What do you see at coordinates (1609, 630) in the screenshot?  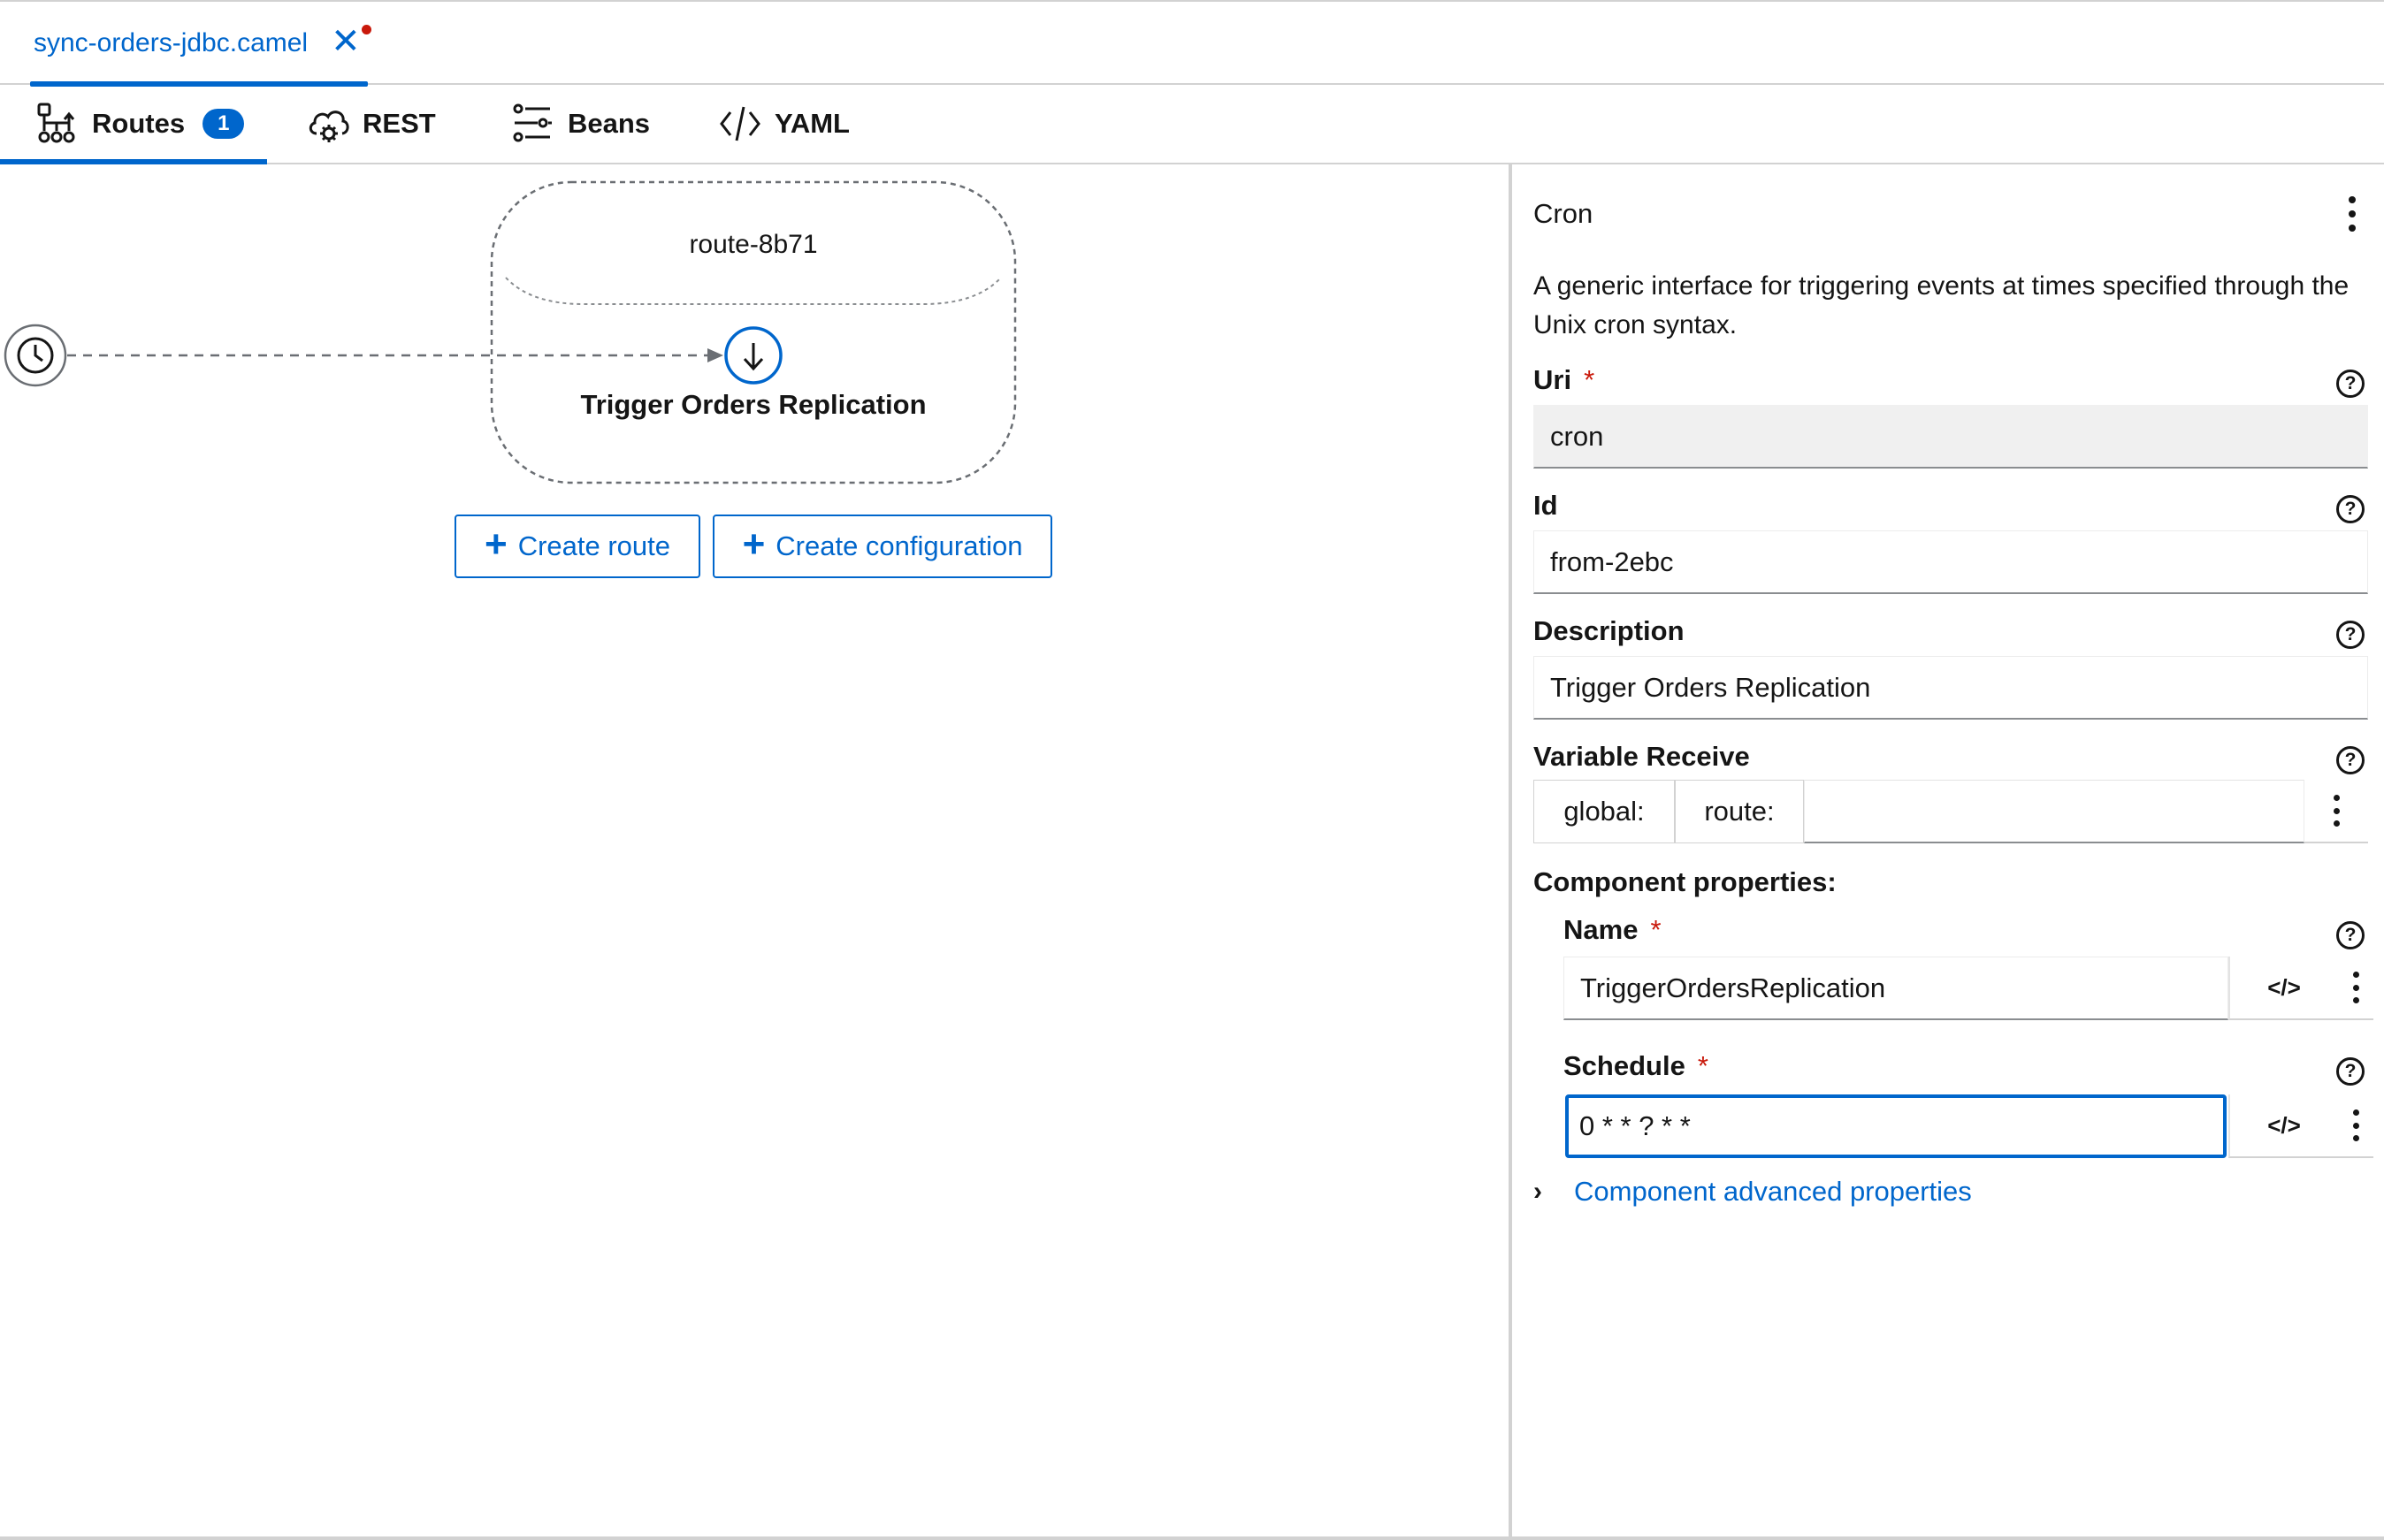 I see `description-label: Description` at bounding box center [1609, 630].